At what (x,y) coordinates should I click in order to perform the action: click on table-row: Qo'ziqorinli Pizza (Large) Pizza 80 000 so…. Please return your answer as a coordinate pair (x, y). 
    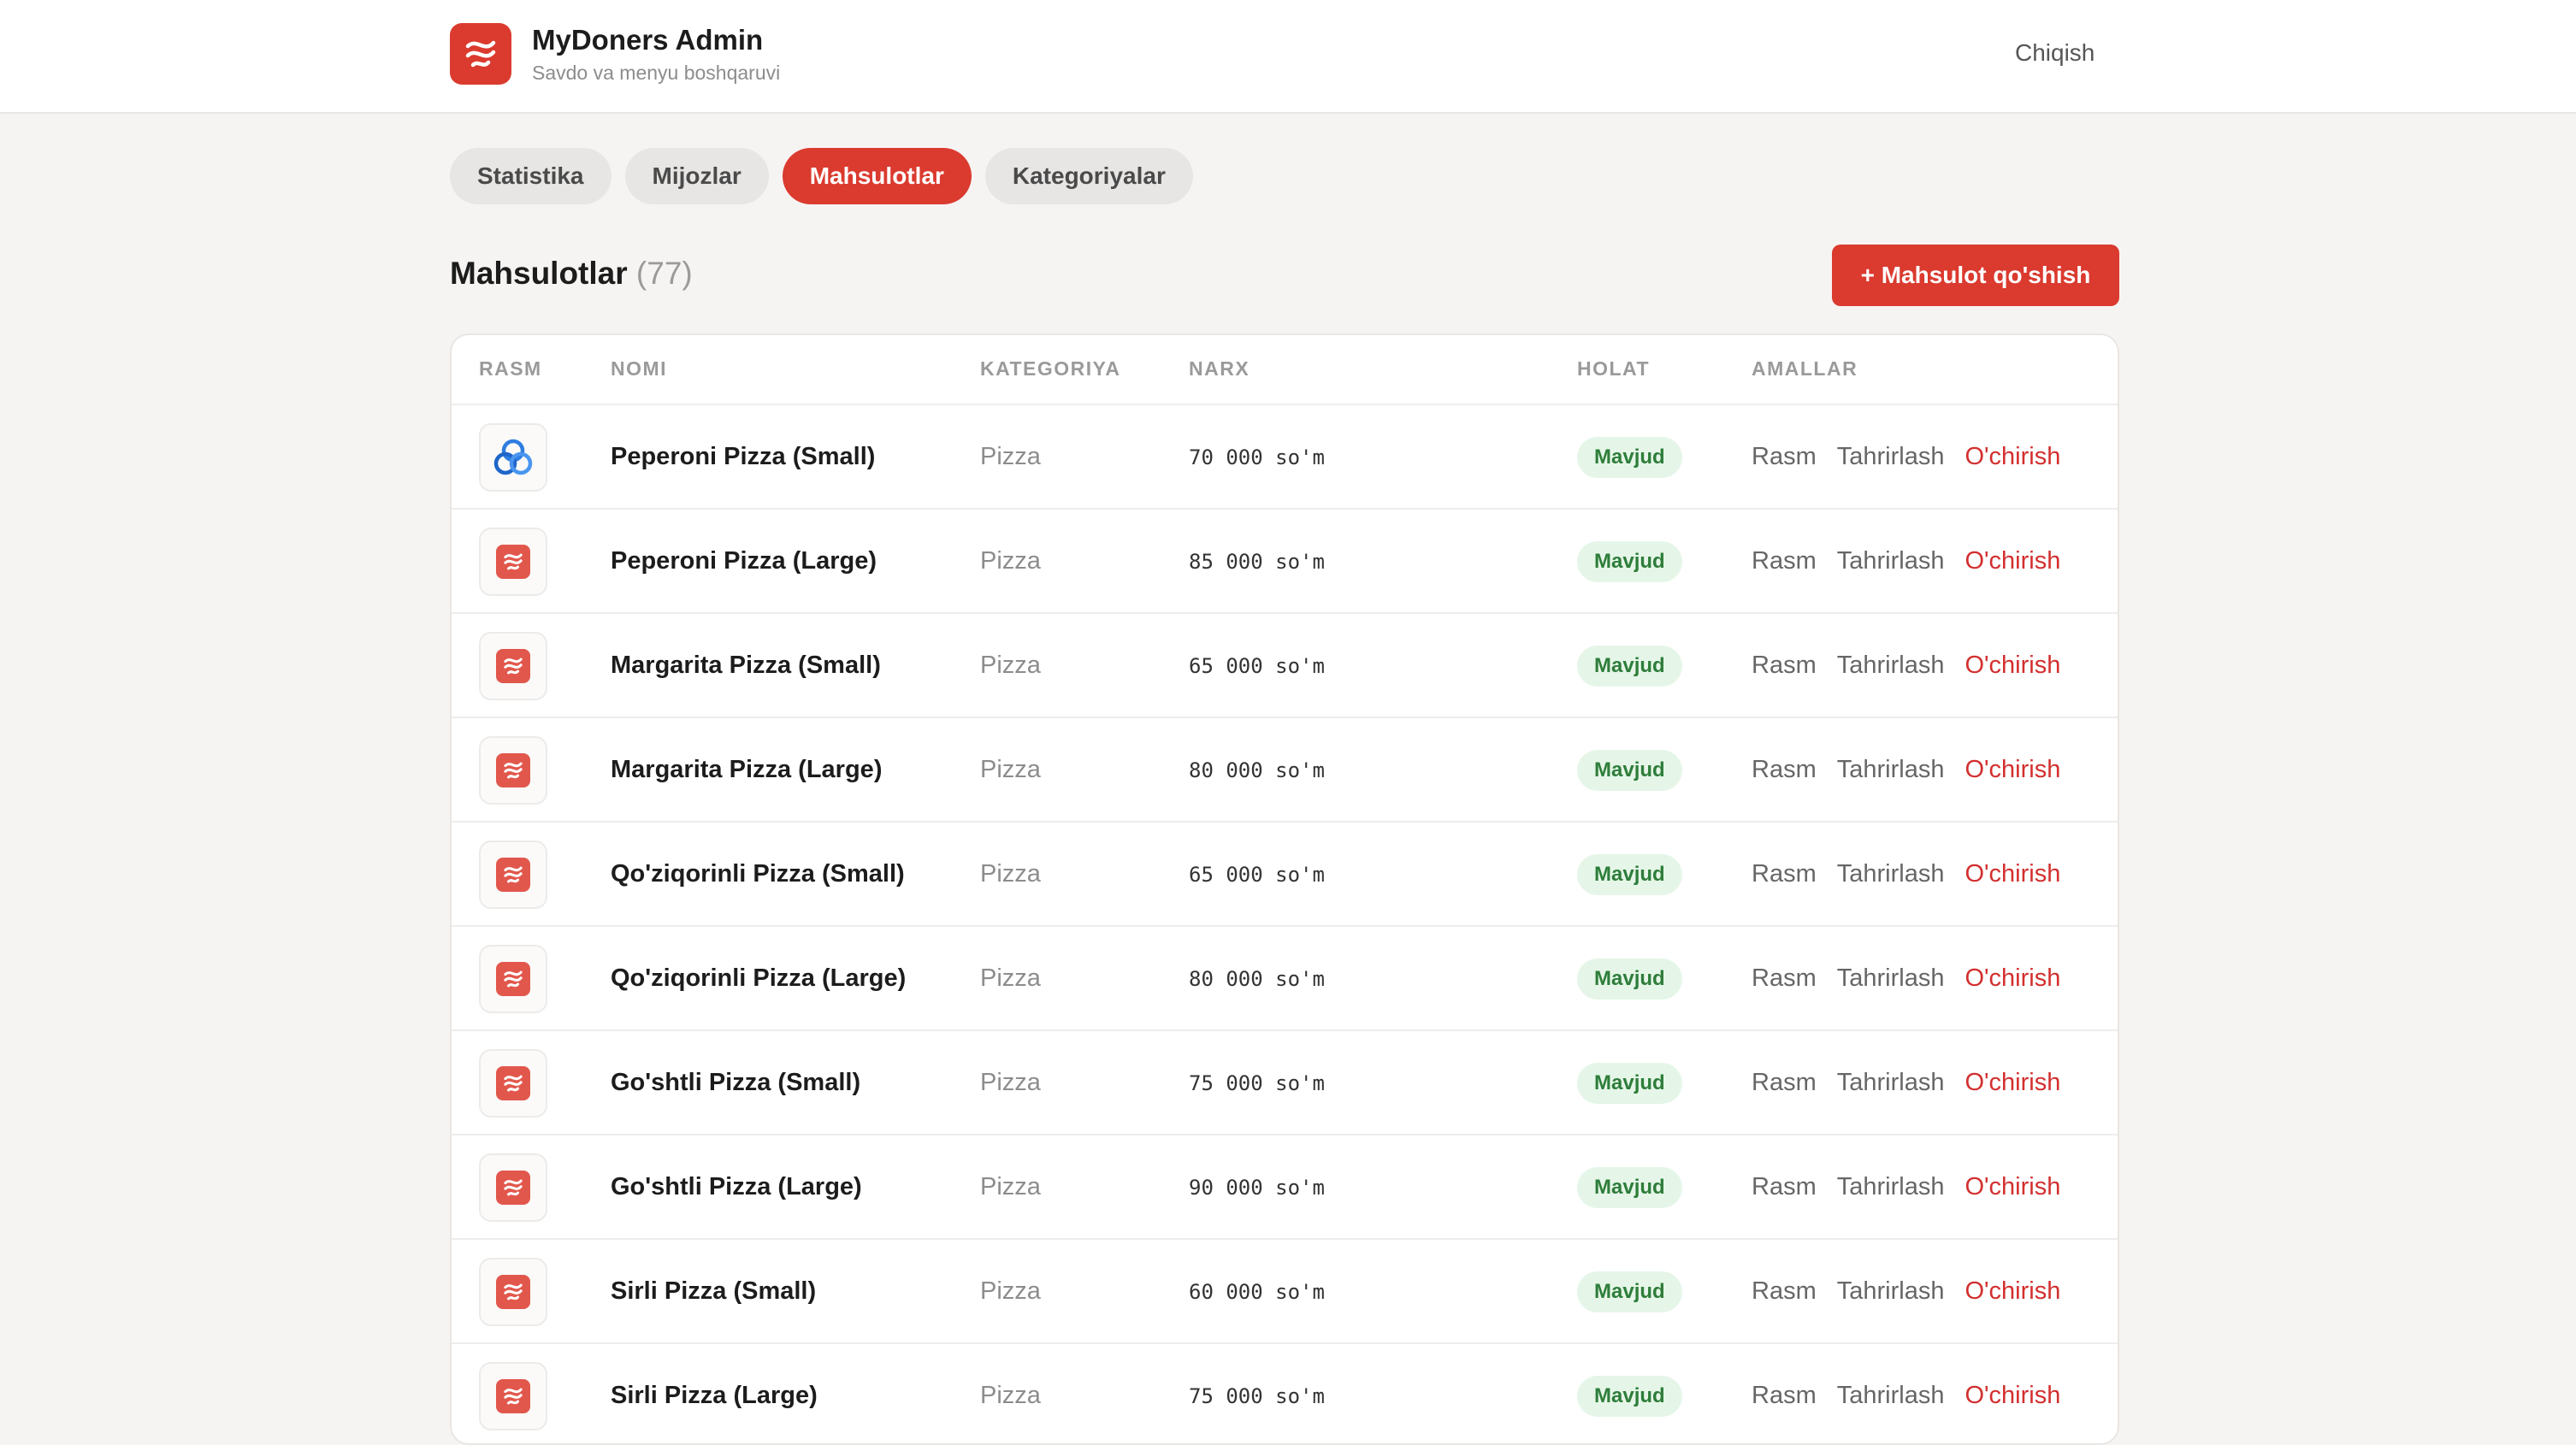
    Looking at the image, I should click on (1285, 979).